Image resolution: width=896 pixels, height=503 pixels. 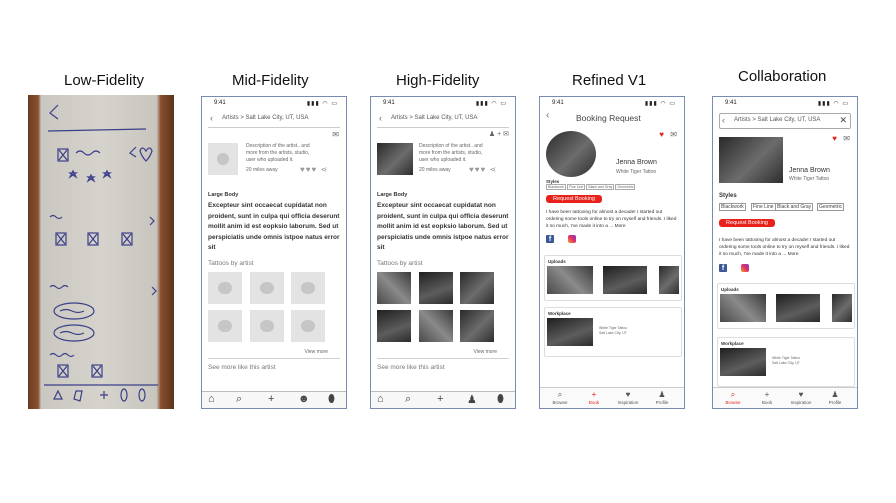 I want to click on profile-icon: ⬮, so click(x=331, y=399).